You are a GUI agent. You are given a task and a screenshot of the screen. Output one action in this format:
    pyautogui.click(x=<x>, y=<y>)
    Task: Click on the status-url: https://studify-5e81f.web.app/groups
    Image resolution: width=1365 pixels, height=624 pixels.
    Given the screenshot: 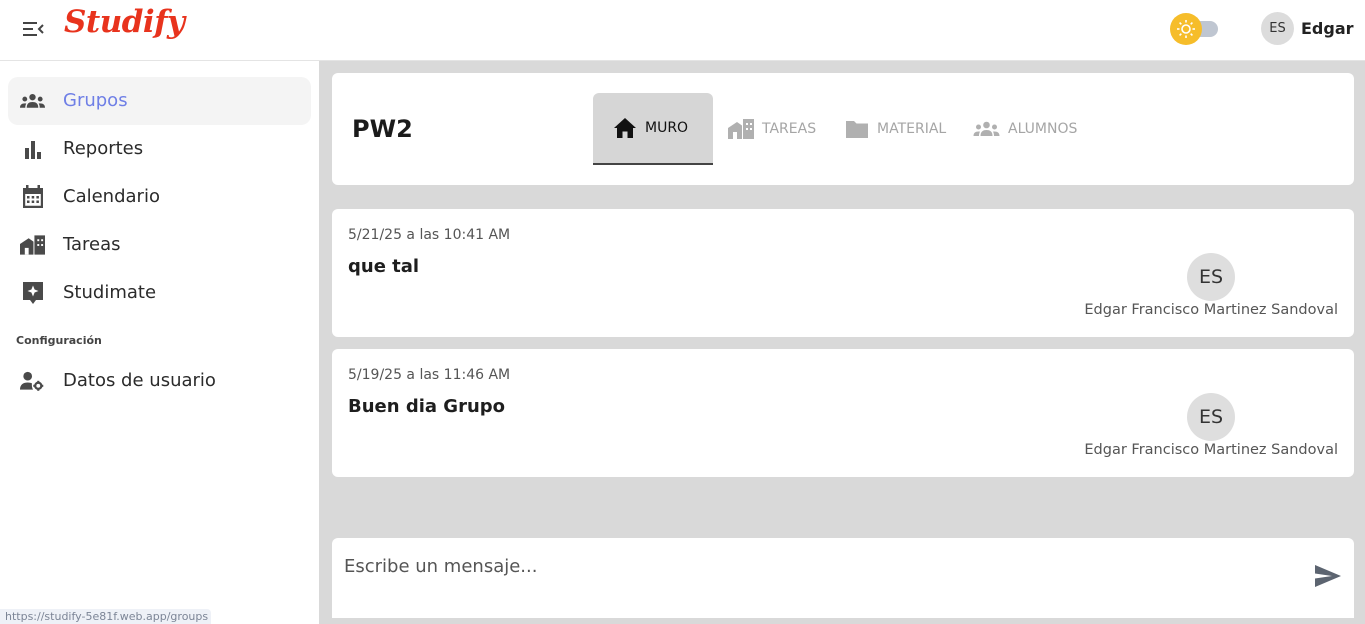 What is the action you would take?
    pyautogui.click(x=105, y=616)
    